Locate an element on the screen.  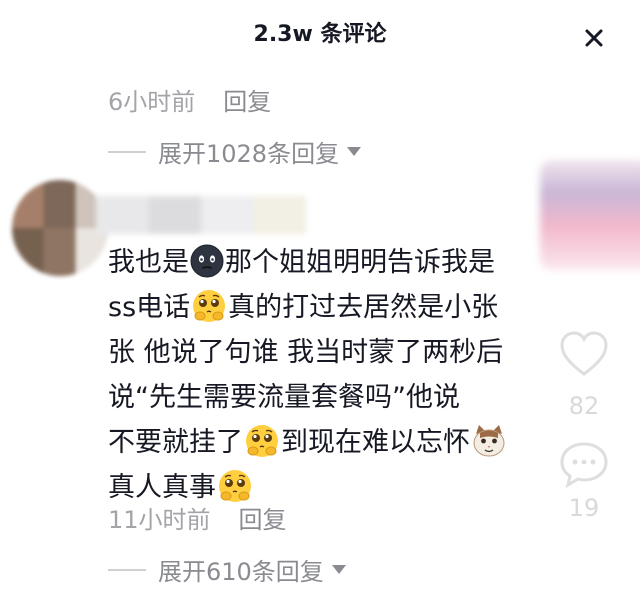
comment-text-segment: 那个姐姐明明告诉我是 is located at coordinates (360, 262).